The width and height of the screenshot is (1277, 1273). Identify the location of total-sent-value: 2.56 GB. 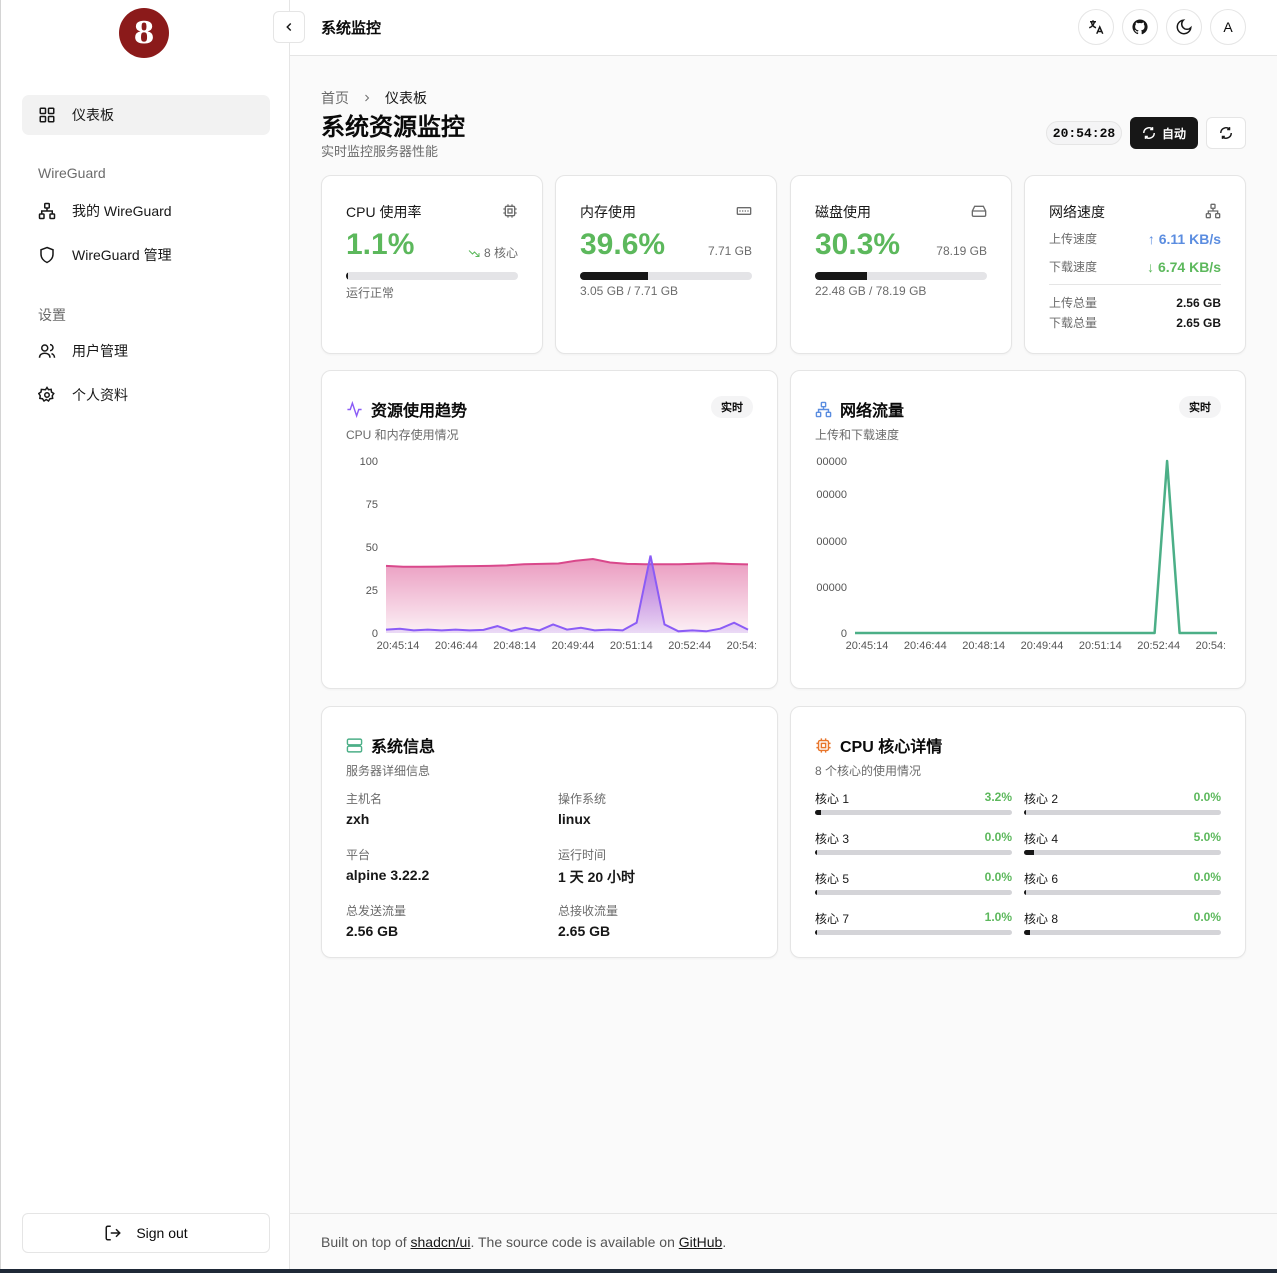
(372, 931).